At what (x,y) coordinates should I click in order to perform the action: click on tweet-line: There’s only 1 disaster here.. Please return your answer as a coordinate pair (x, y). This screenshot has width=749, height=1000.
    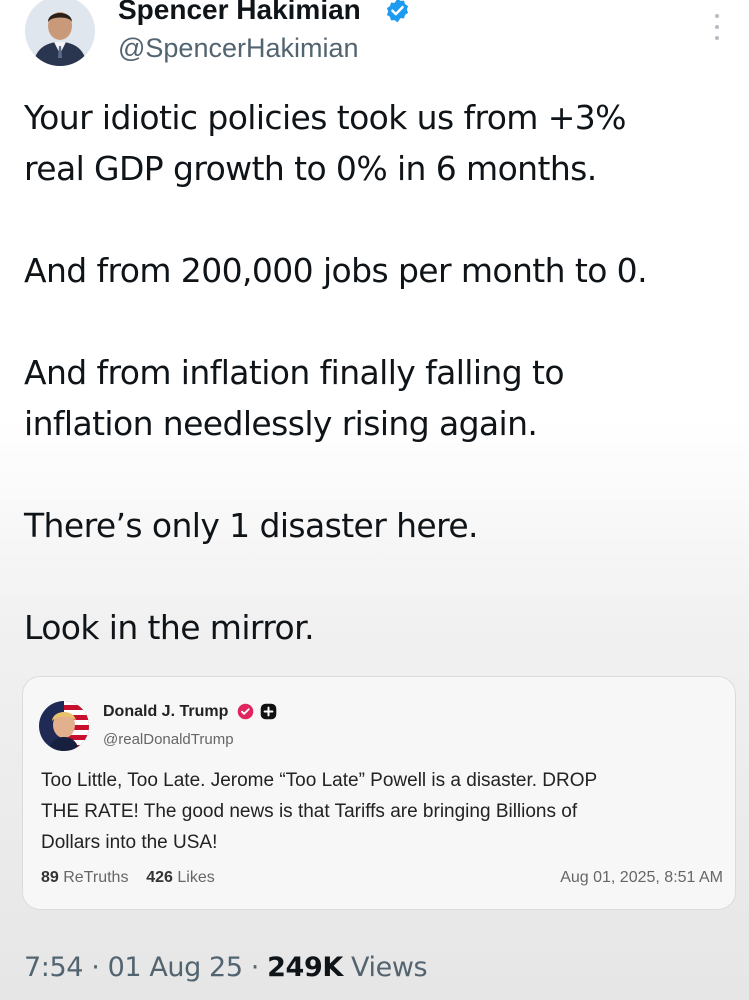
    Looking at the image, I should click on (251, 525).